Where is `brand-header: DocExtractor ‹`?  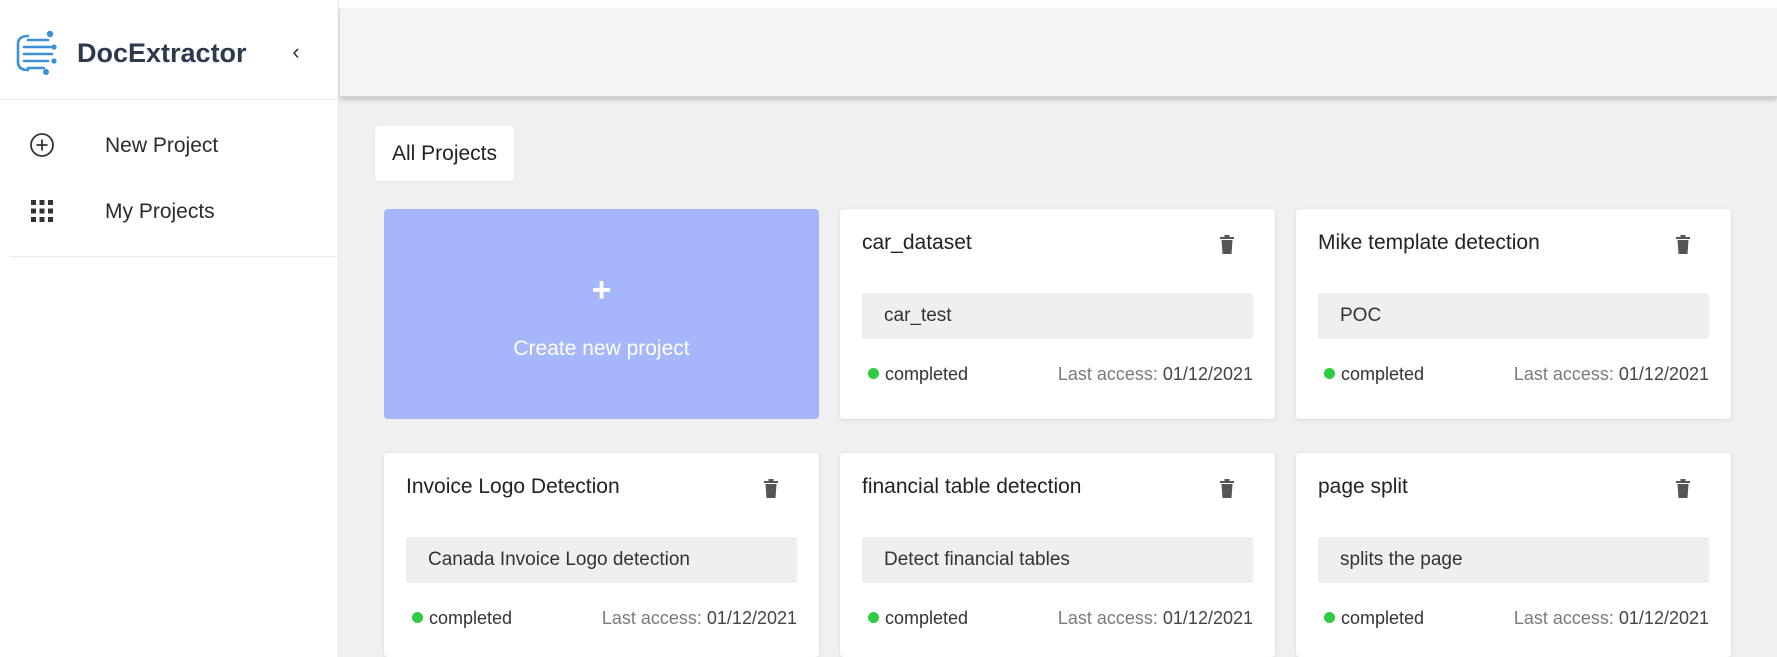
brand-header: DocExtractor ‹ is located at coordinates (169, 50).